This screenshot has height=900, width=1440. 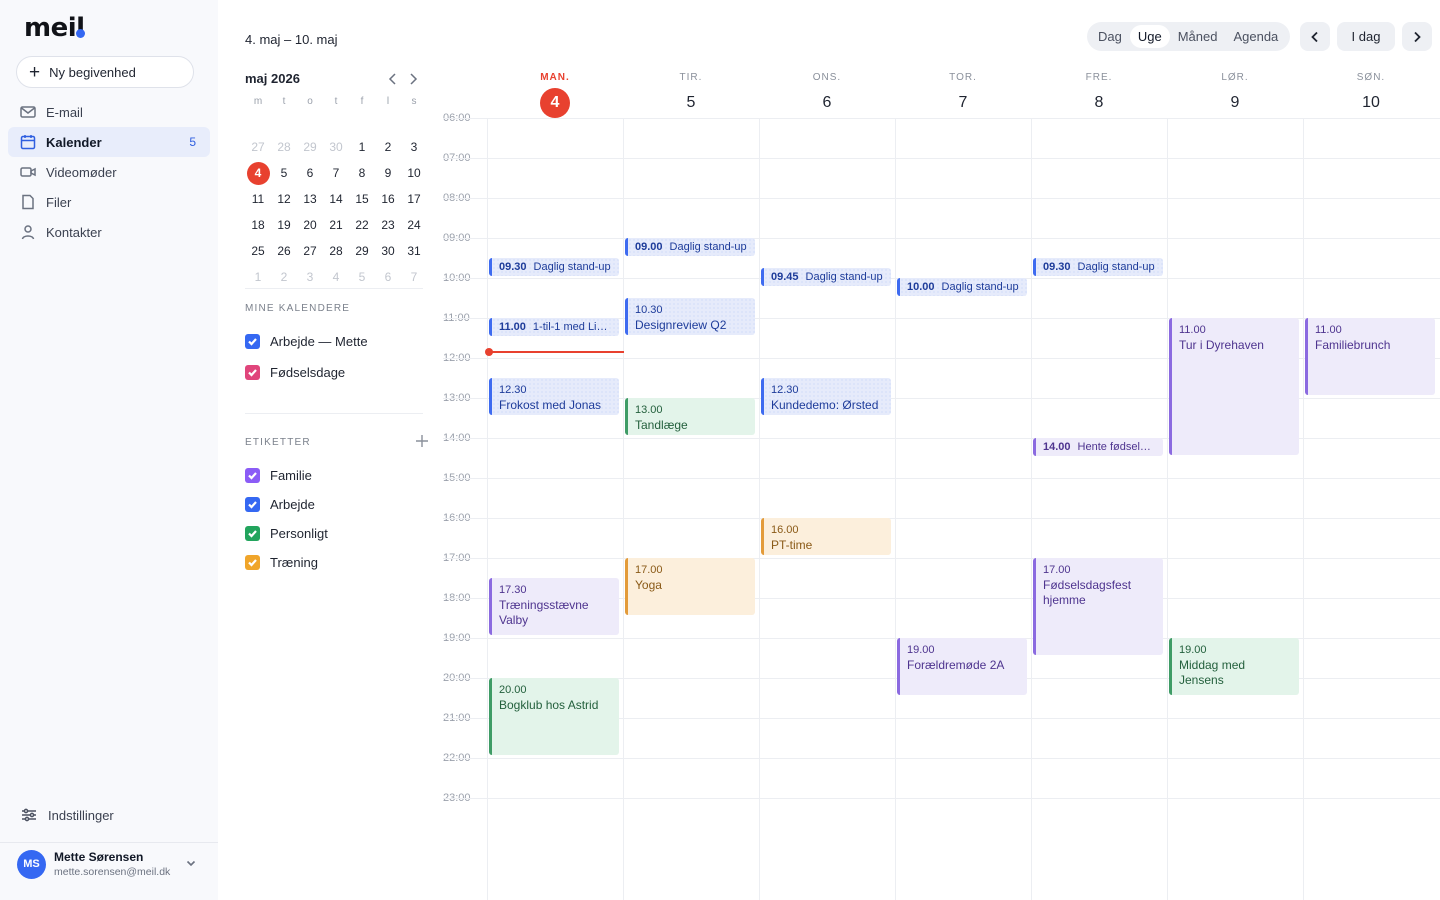 I want to click on mini-calendar-next-button, so click(x=413, y=79).